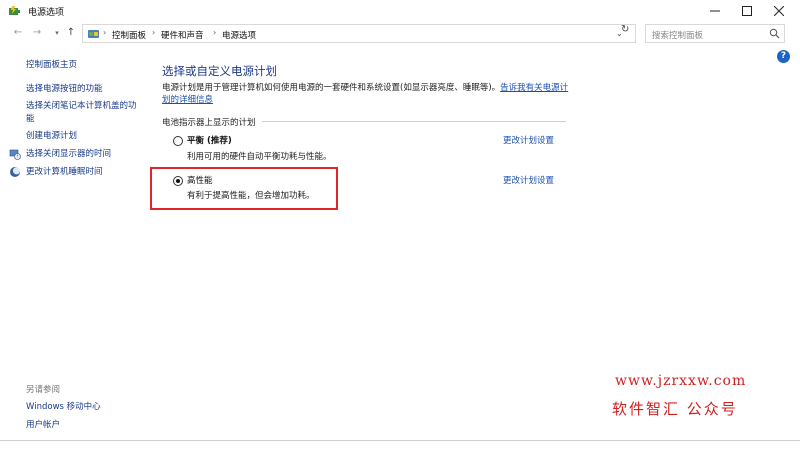 This screenshot has height=450, width=800. What do you see at coordinates (63, 407) in the screenshot?
I see `sidebar-item-mobility-center: Windows 移动中心` at bounding box center [63, 407].